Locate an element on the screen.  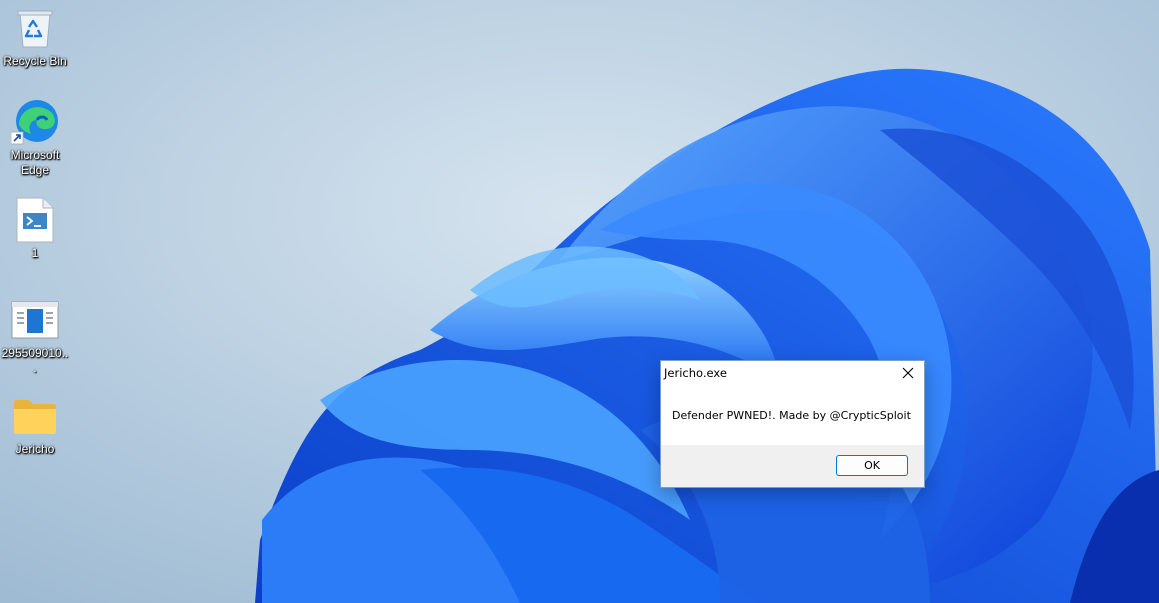
close-button is located at coordinates (908, 373).